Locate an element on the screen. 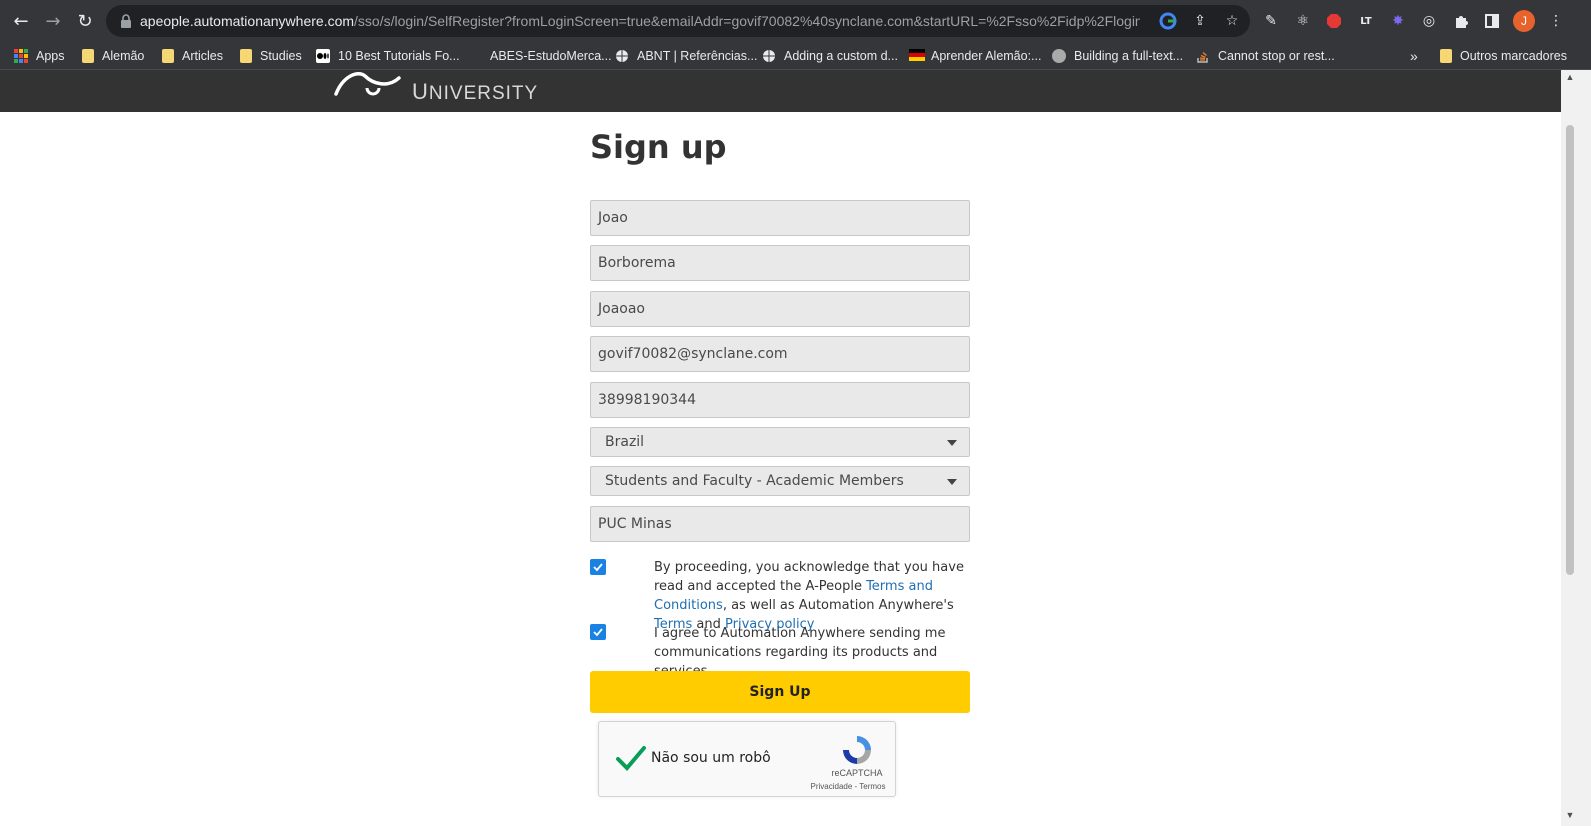 The image size is (1591, 826). bookmark-apps: Apps is located at coordinates (39, 56).